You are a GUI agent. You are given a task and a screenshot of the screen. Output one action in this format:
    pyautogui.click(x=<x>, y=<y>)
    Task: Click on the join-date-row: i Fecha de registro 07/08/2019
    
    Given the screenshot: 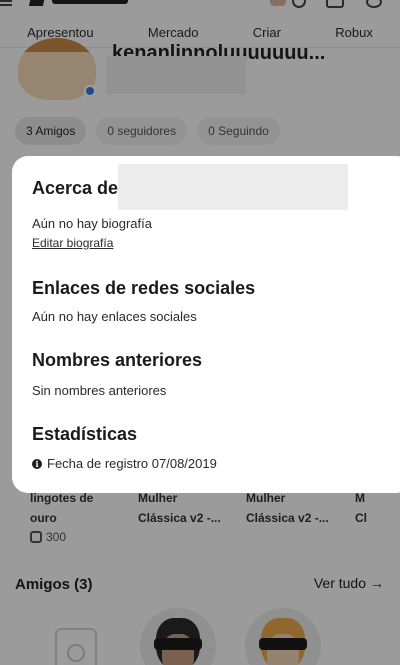 What is the action you would take?
    pyautogui.click(x=124, y=463)
    